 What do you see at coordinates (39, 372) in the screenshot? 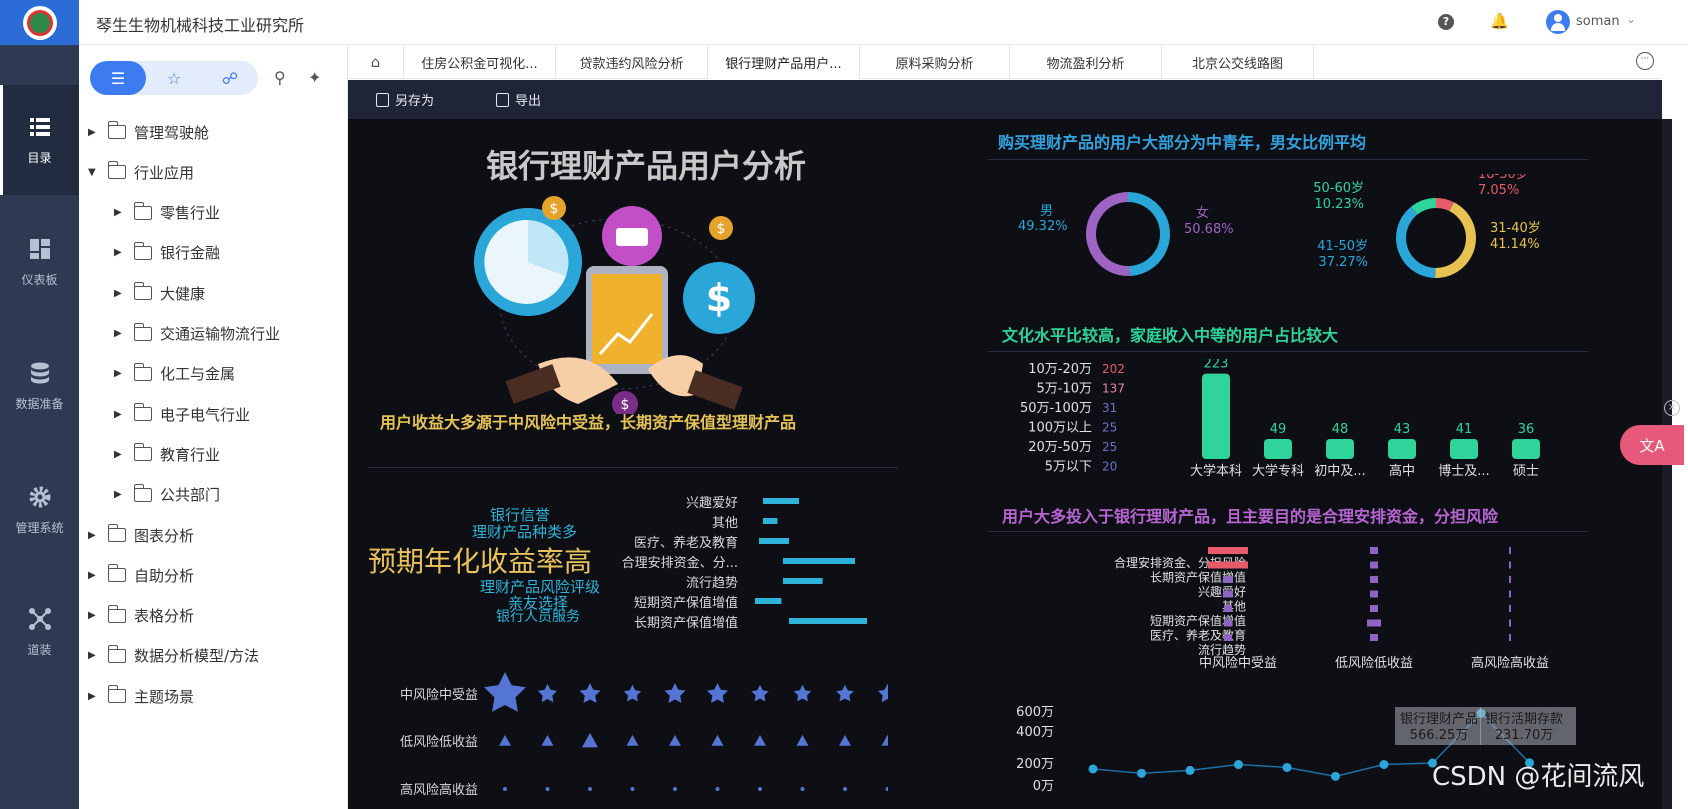
I see `database-icon` at bounding box center [39, 372].